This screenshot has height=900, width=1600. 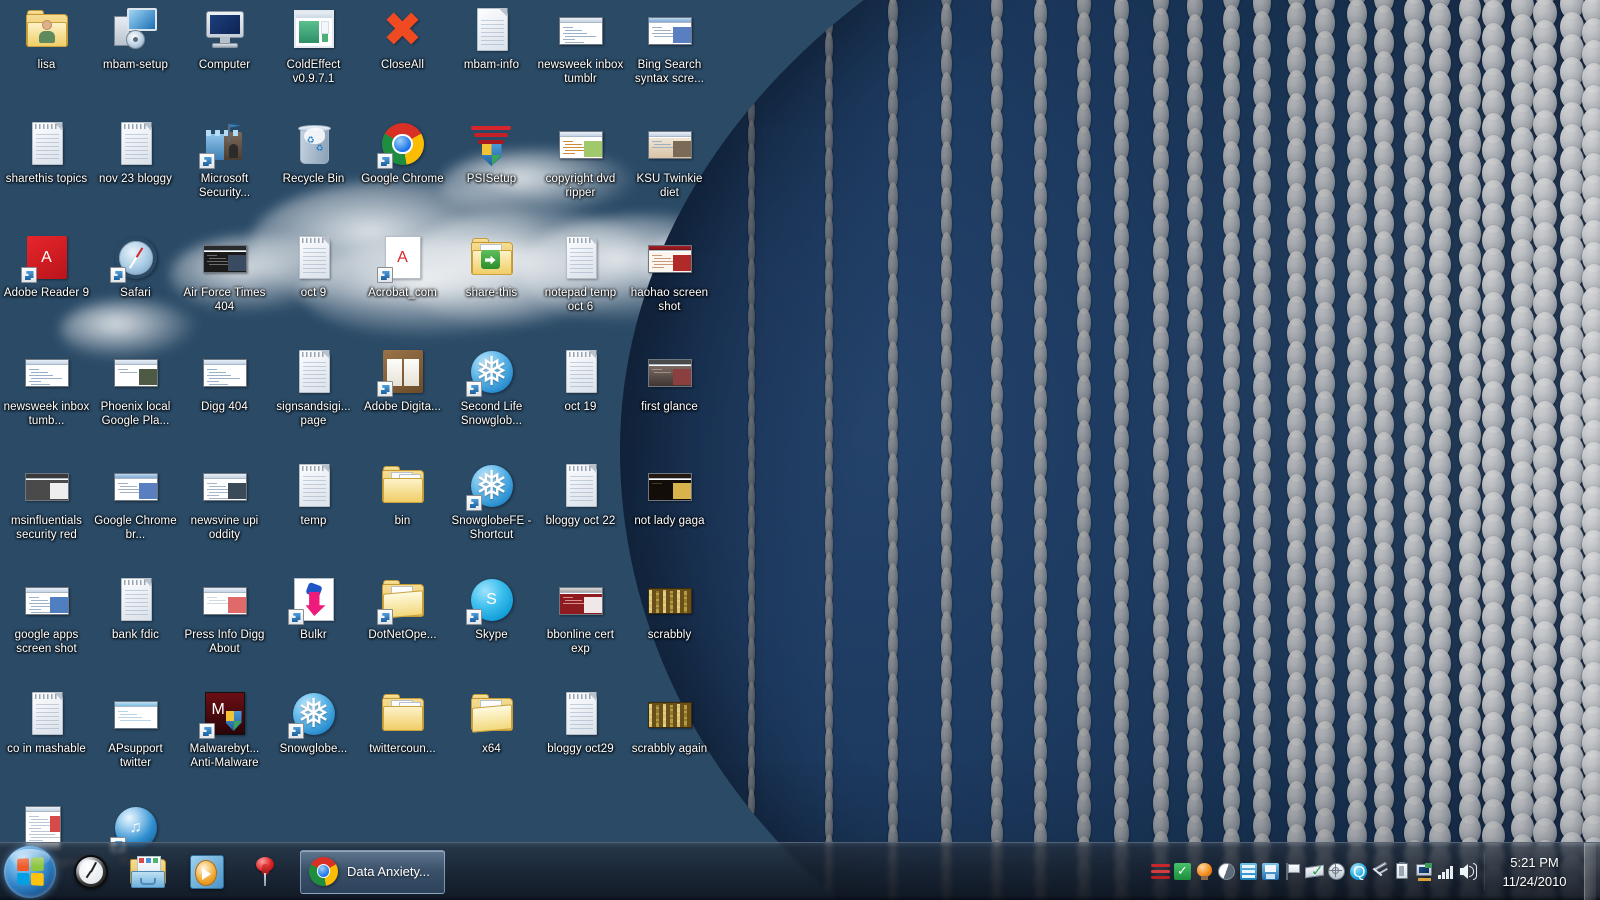 I want to click on taskbar-clock: 5:21 PM 11/24/2010, so click(x=1532, y=871).